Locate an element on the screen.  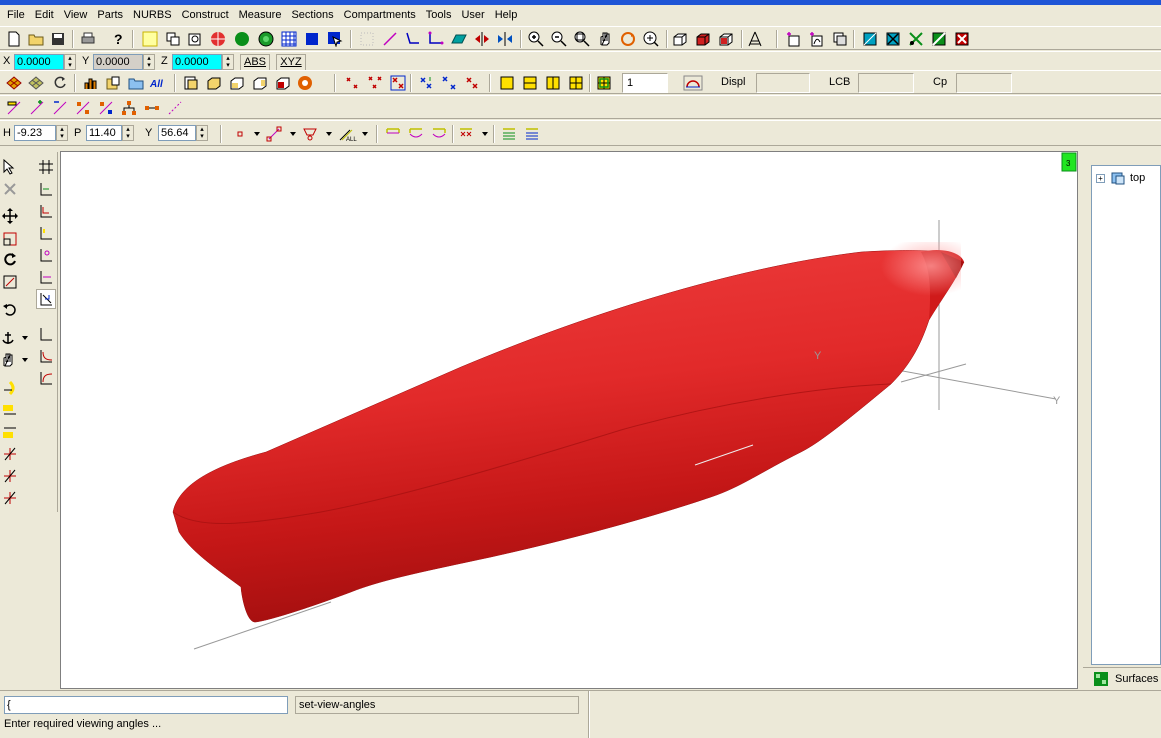
view-custom-icon is located at coordinates (46, 299).